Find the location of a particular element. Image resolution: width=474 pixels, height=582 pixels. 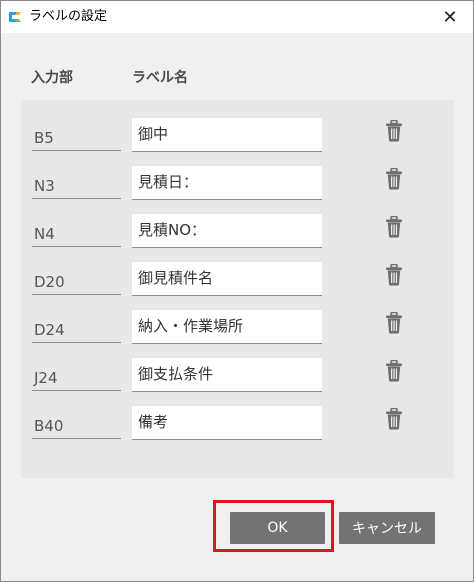

label-row: N3 見積日： is located at coordinates (237, 183).